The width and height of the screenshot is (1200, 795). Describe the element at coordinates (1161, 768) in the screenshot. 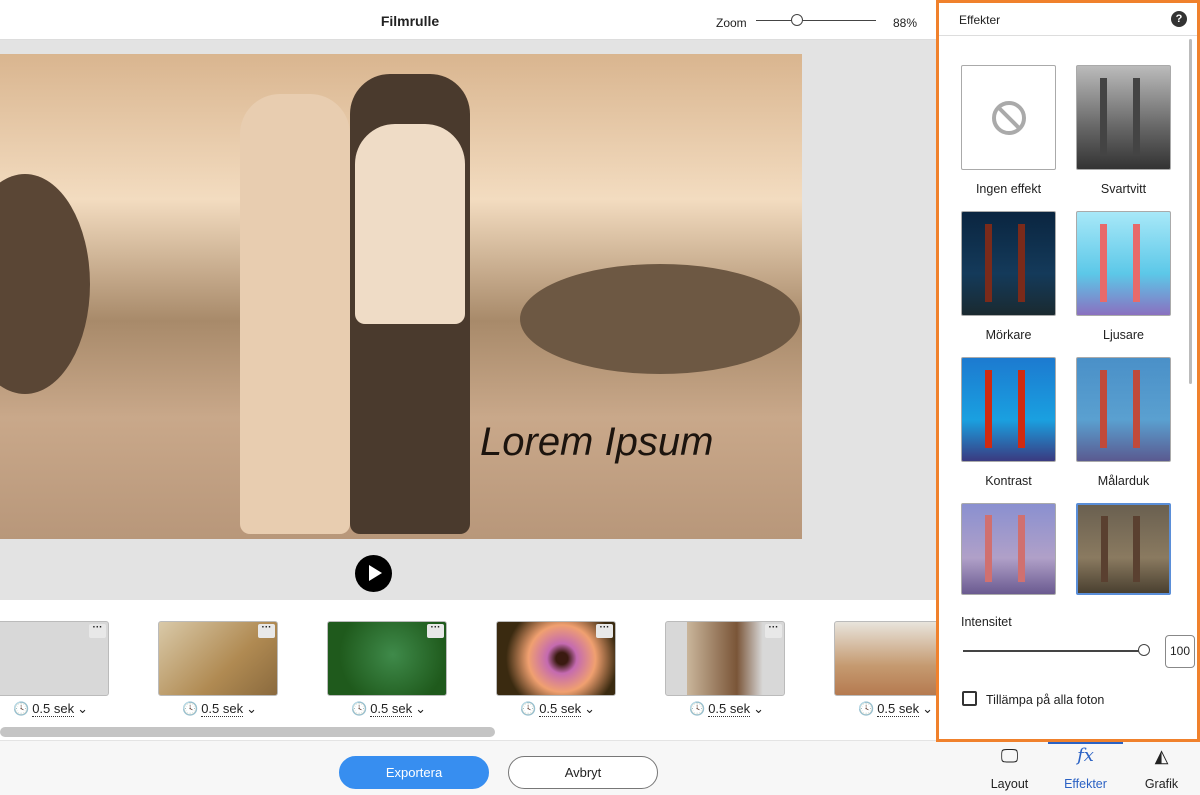

I see `tab-grafik: ◭ Grafik` at that location.